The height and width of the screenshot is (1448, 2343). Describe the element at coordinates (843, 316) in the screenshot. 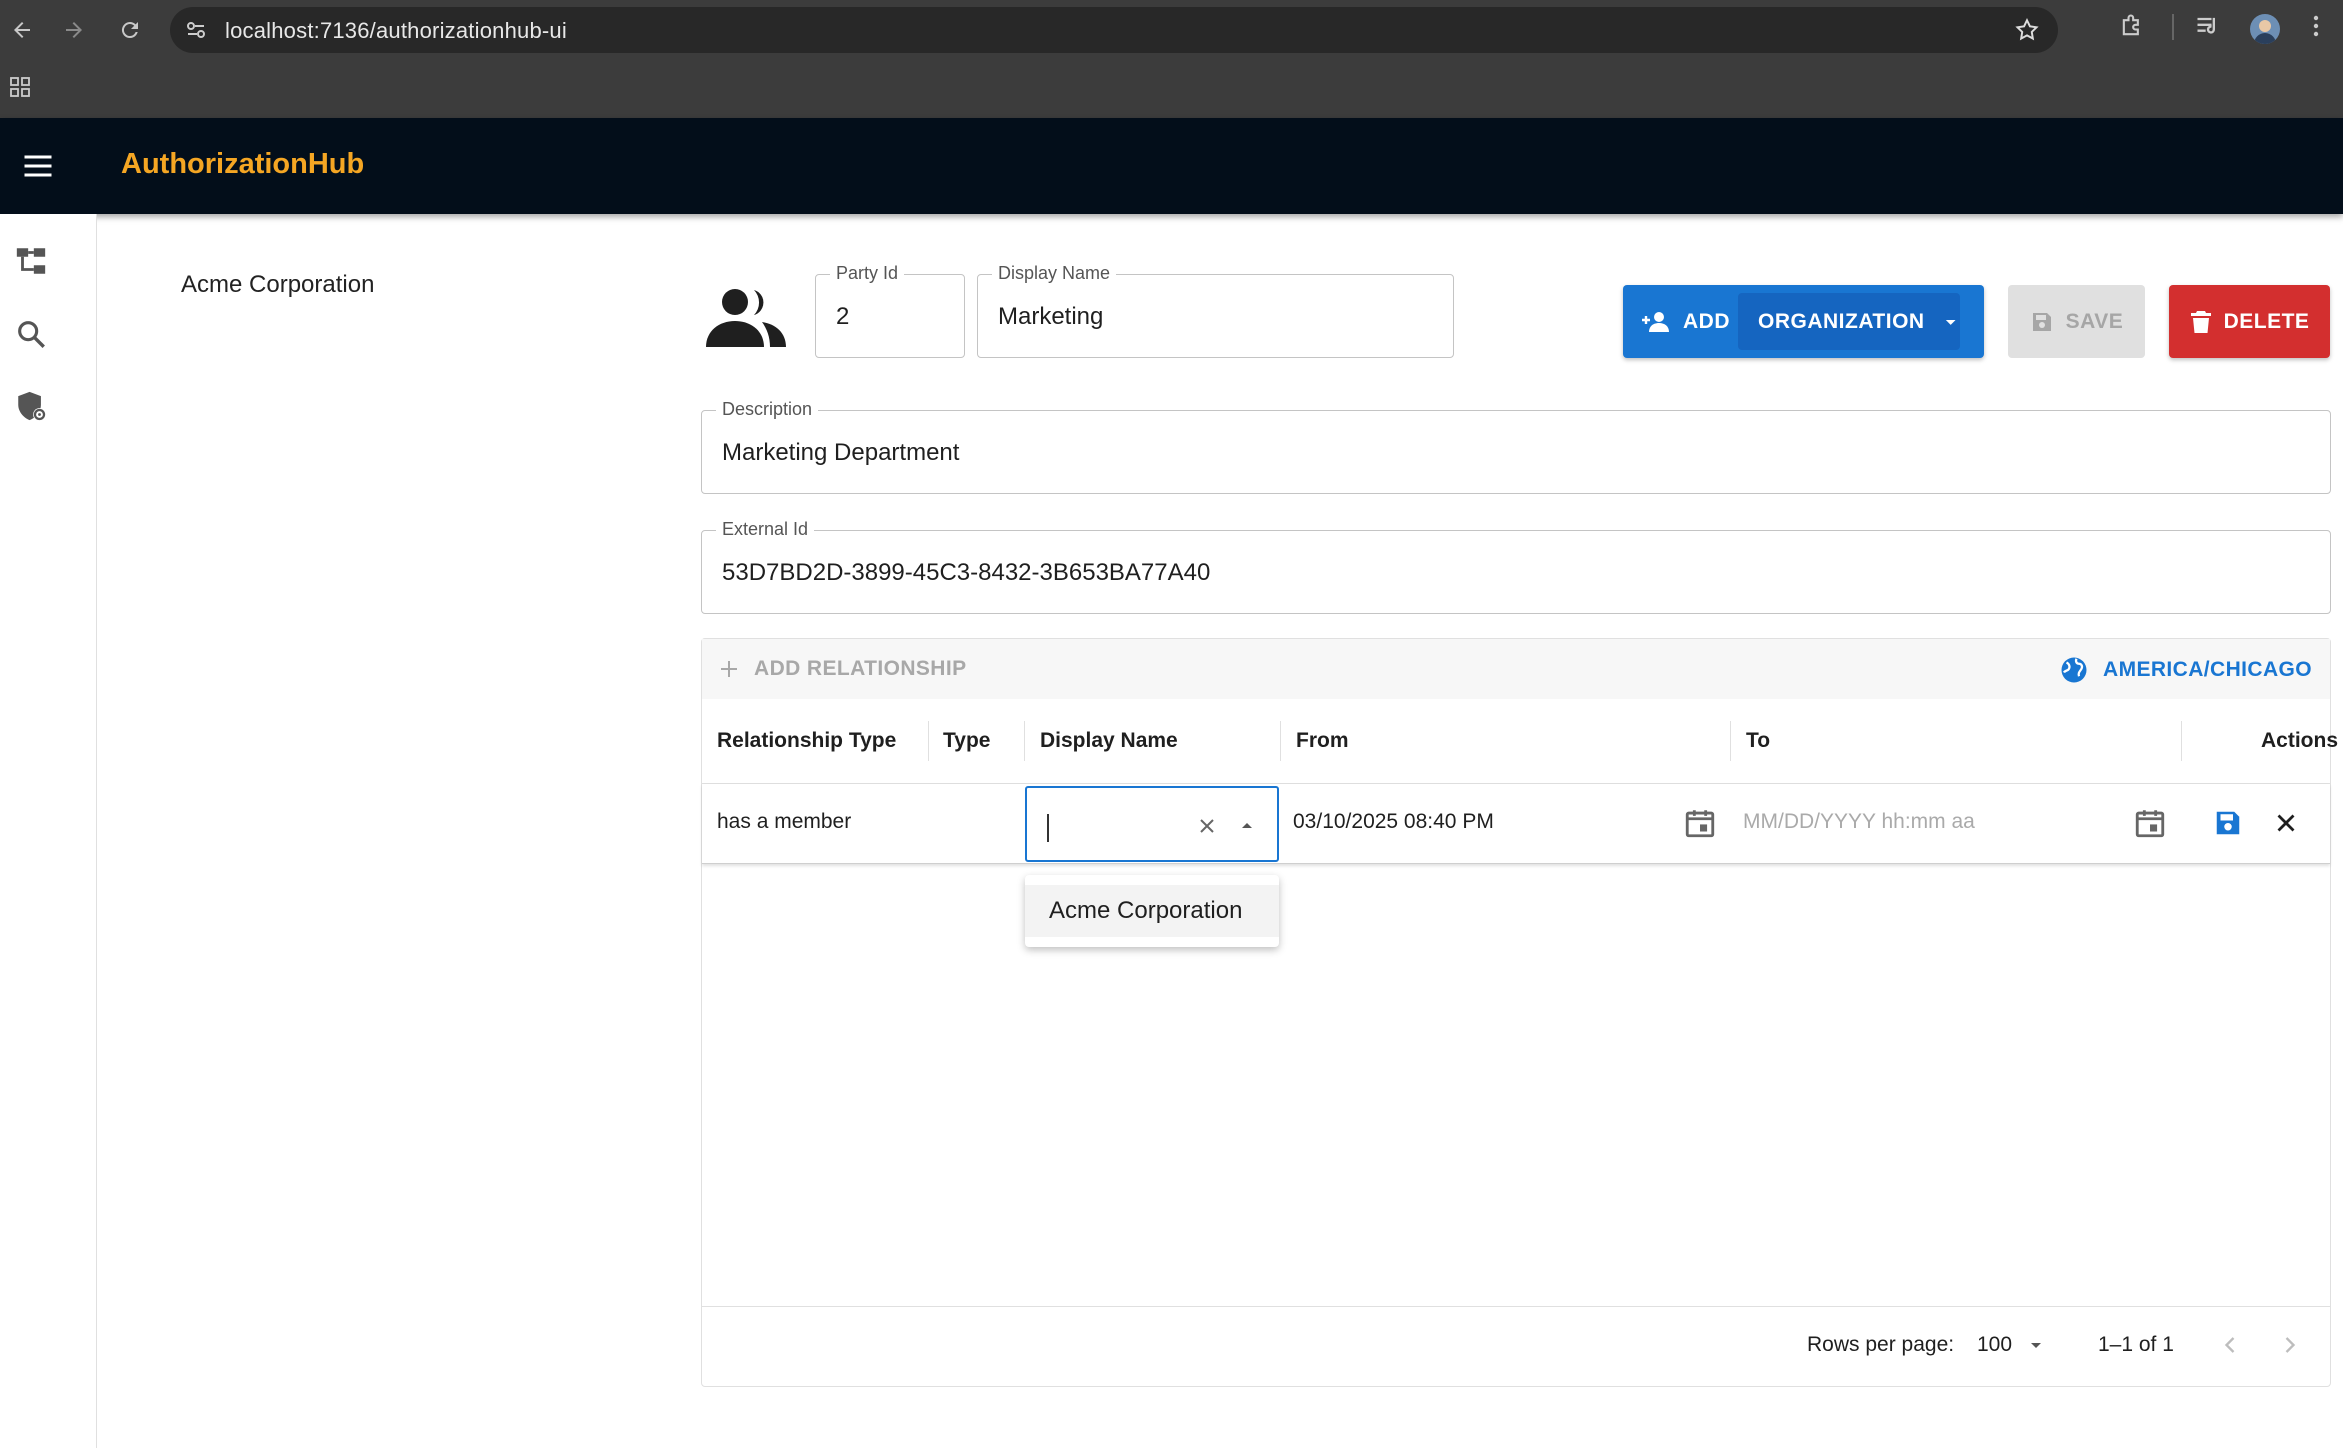

I see `party-id-value: 2` at that location.